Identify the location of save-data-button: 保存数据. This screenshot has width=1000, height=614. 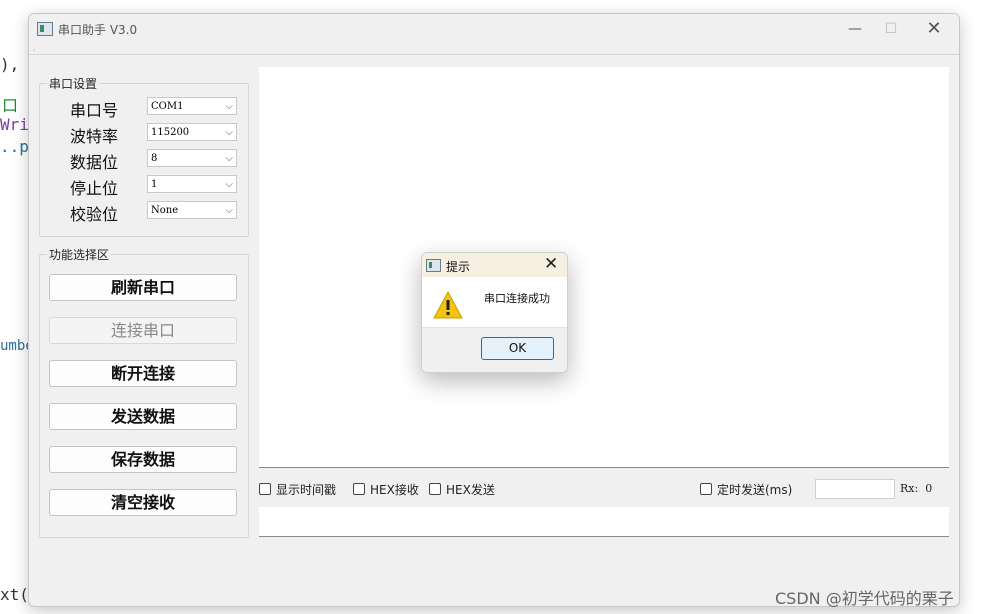
(143, 459).